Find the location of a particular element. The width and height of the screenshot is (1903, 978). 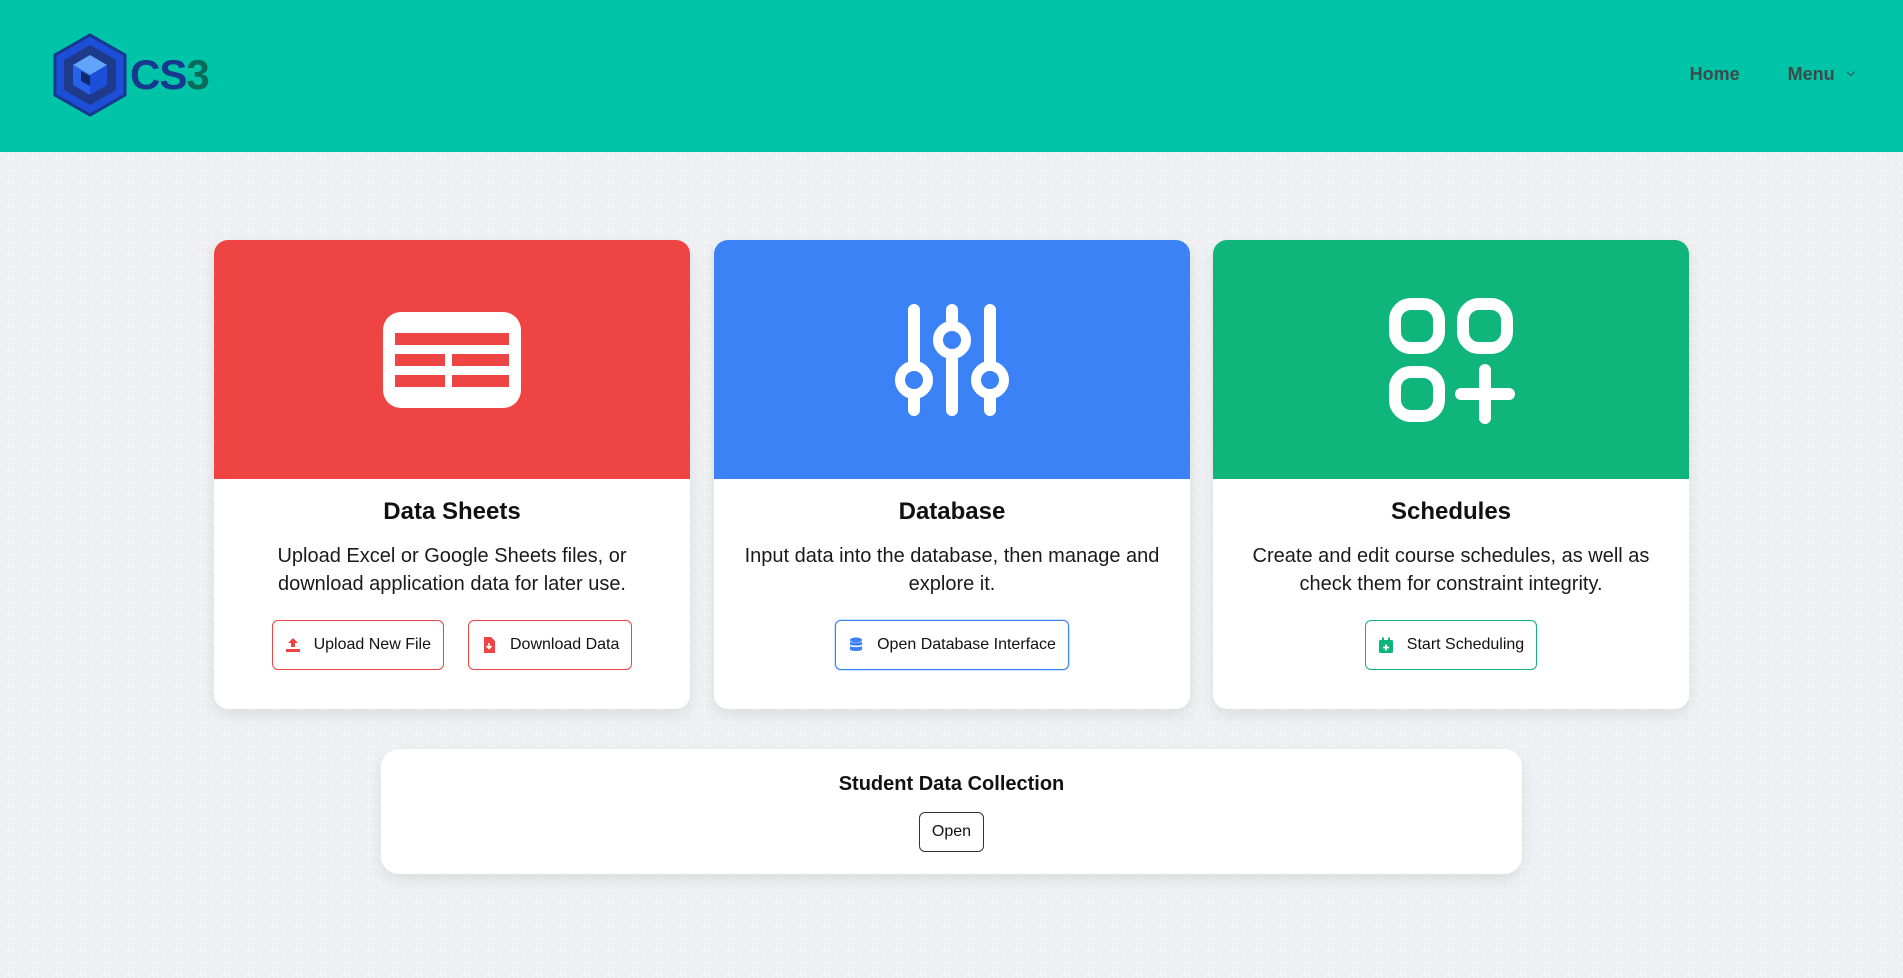

card-hero-schedules is located at coordinates (1451, 359).